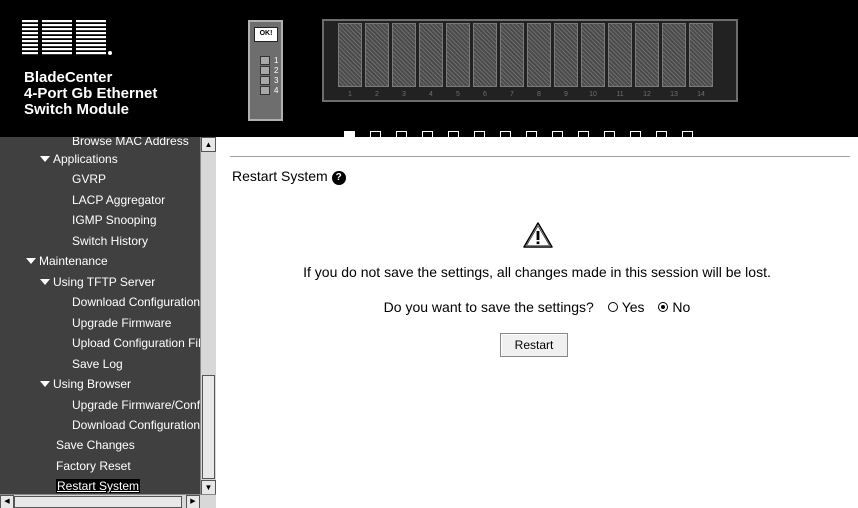 The image size is (858, 508). I want to click on sidebar-item-restart-system: Restart System, so click(98, 486).